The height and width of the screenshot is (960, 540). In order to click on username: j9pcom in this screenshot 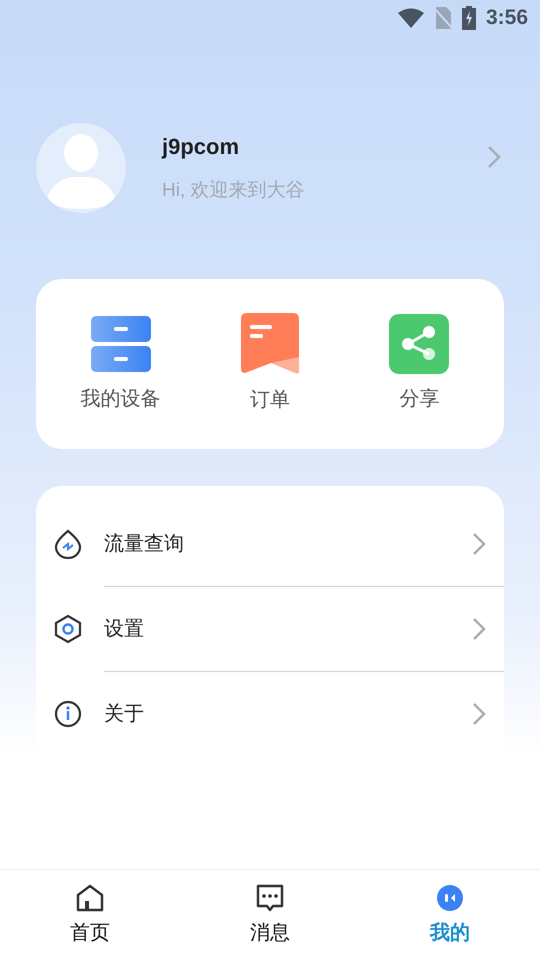, I will do `click(201, 147)`.